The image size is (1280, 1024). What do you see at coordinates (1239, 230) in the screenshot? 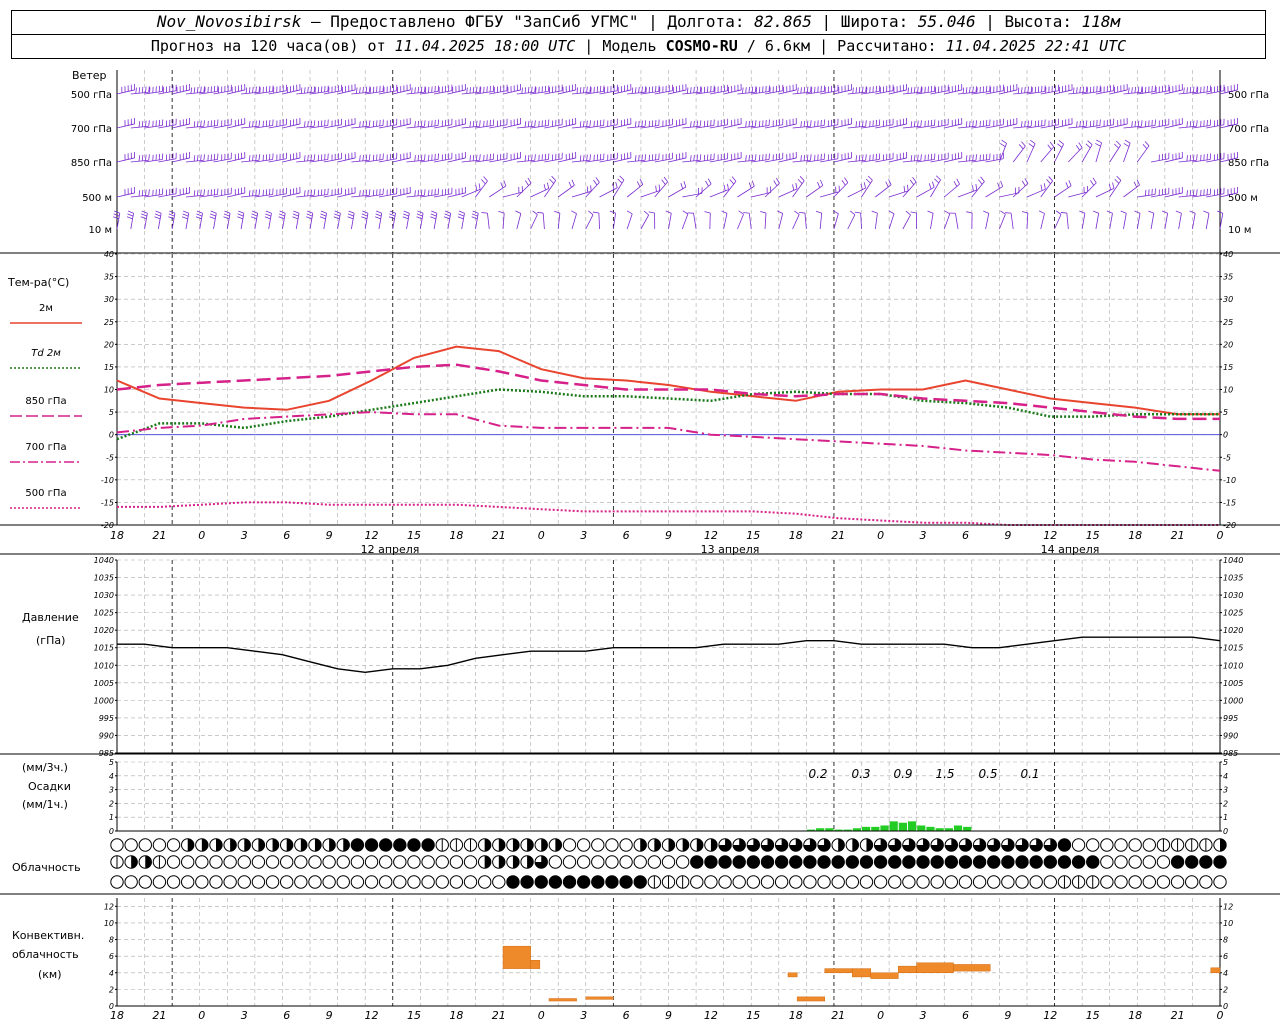
I see `wind-level-label-right: 10 м` at bounding box center [1239, 230].